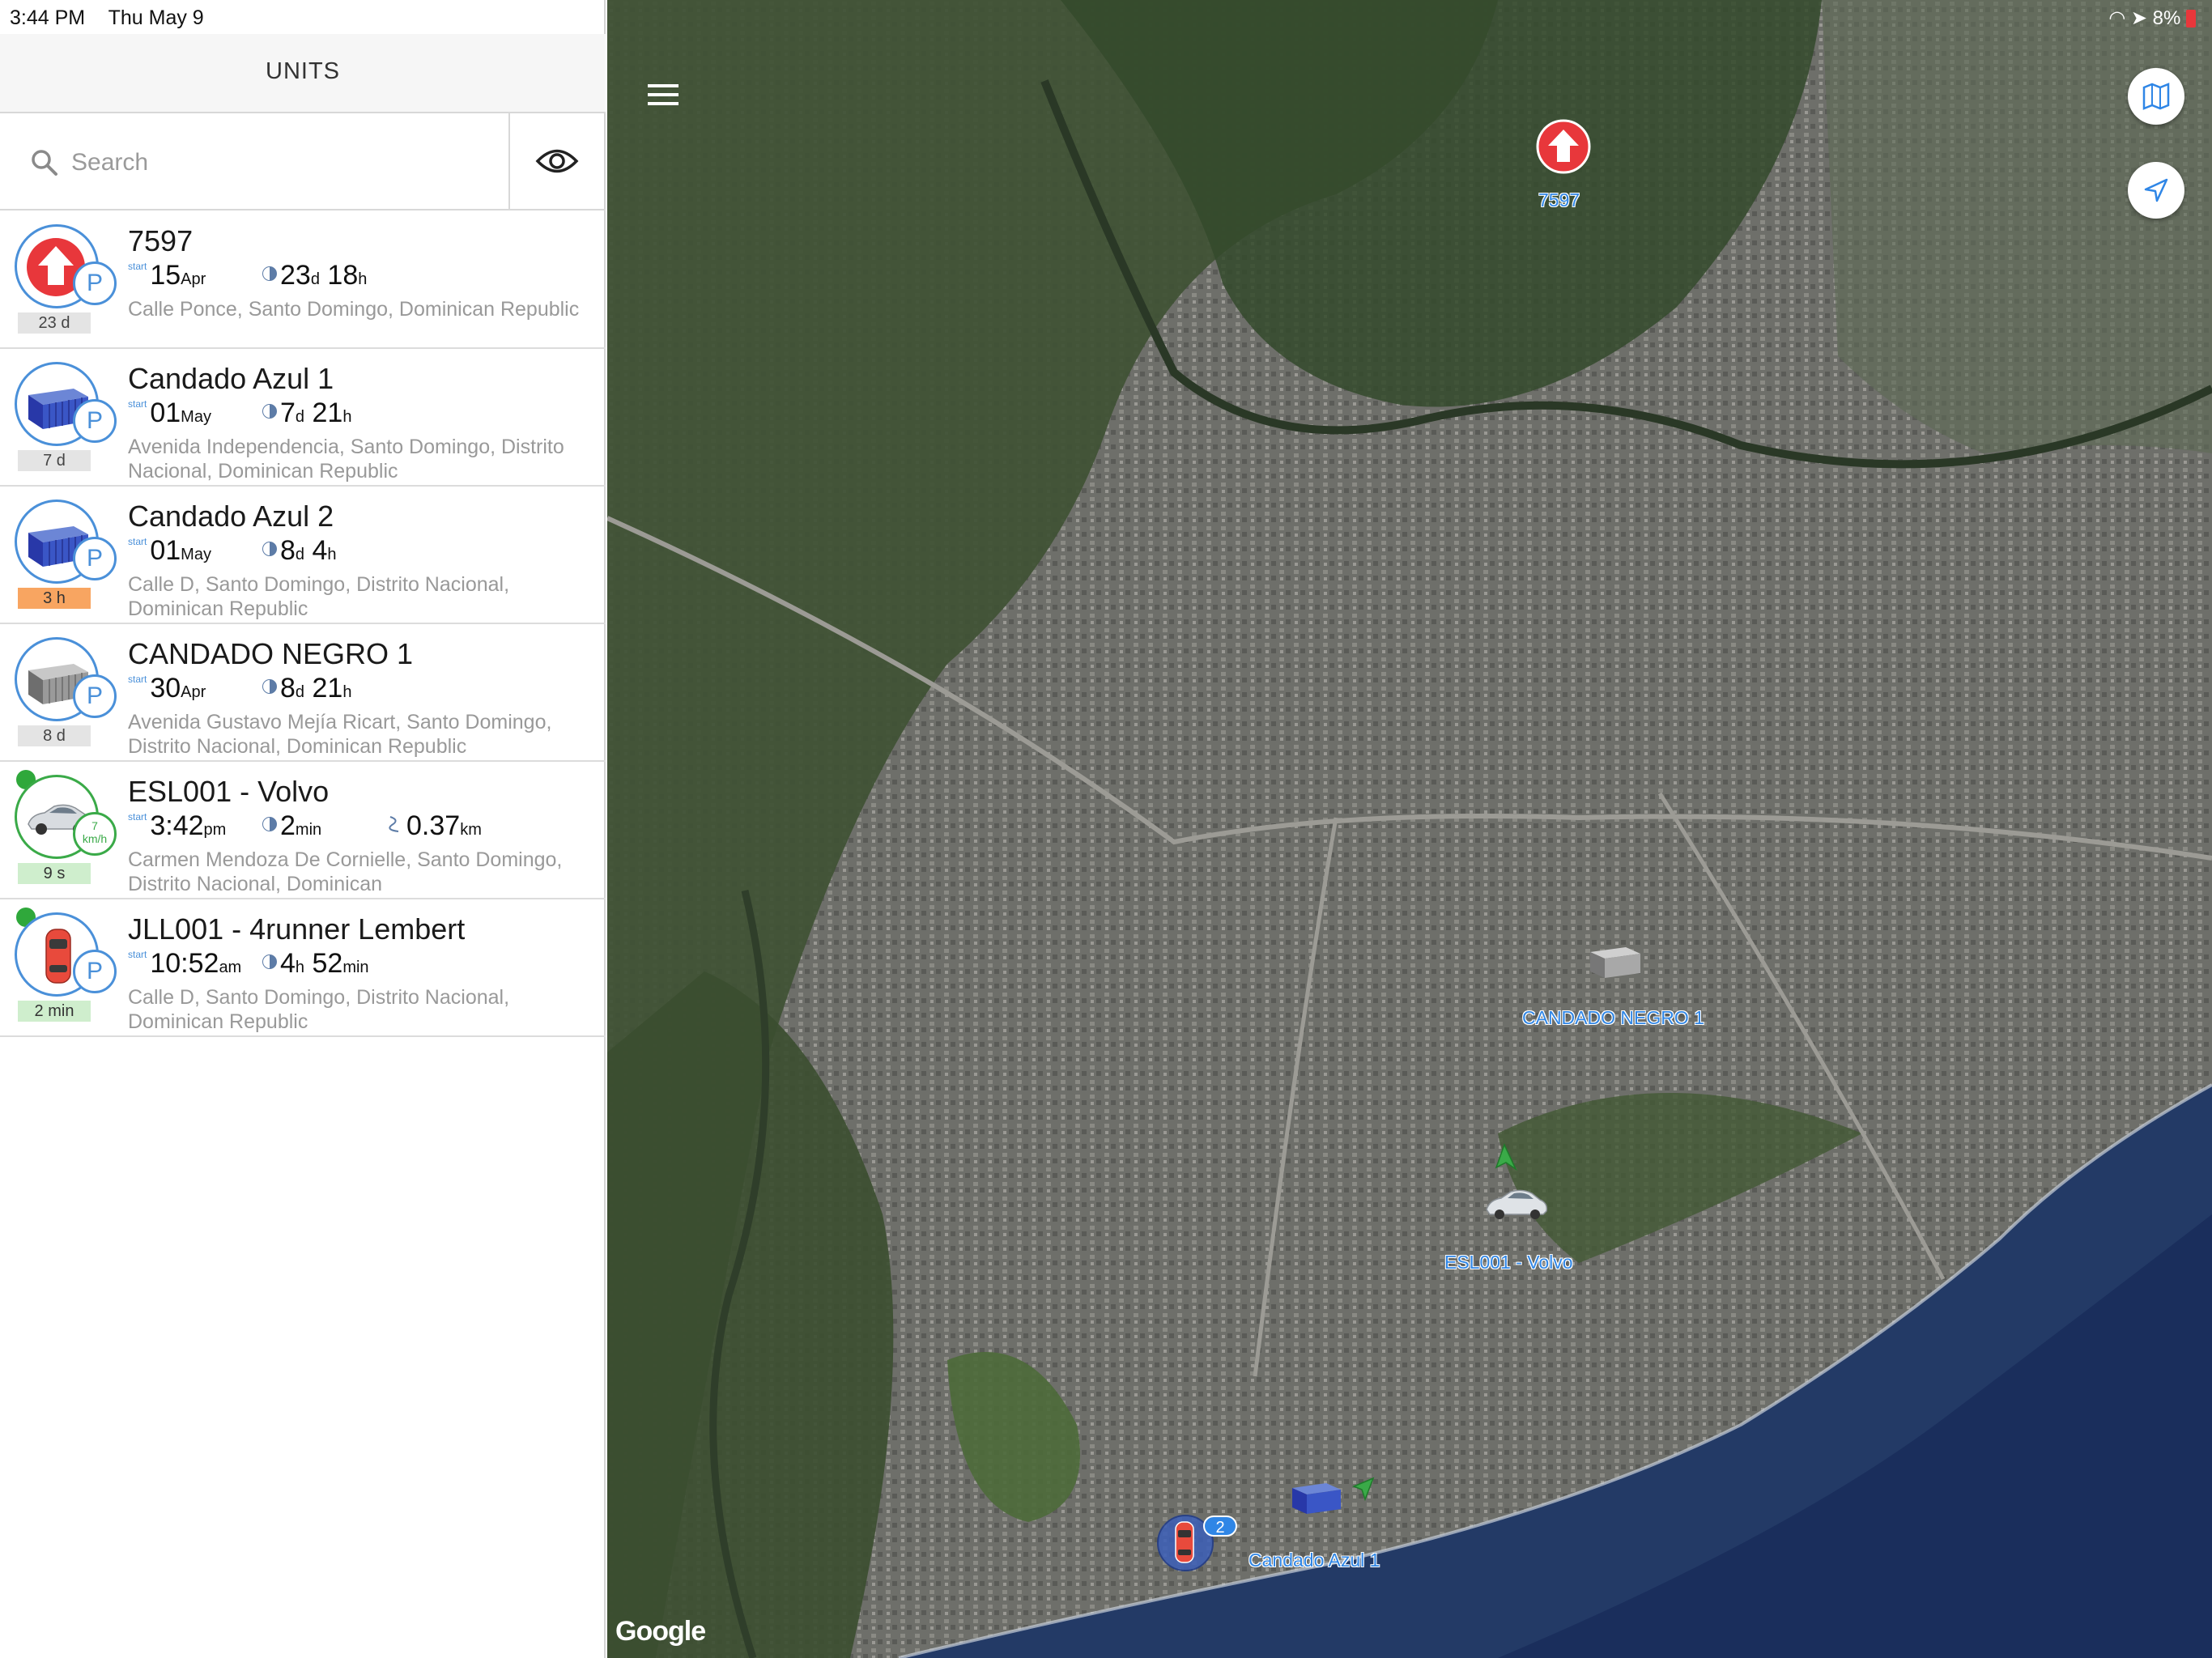  I want to click on unit-name: JLL001 - 4runner Lembert, so click(297, 929).